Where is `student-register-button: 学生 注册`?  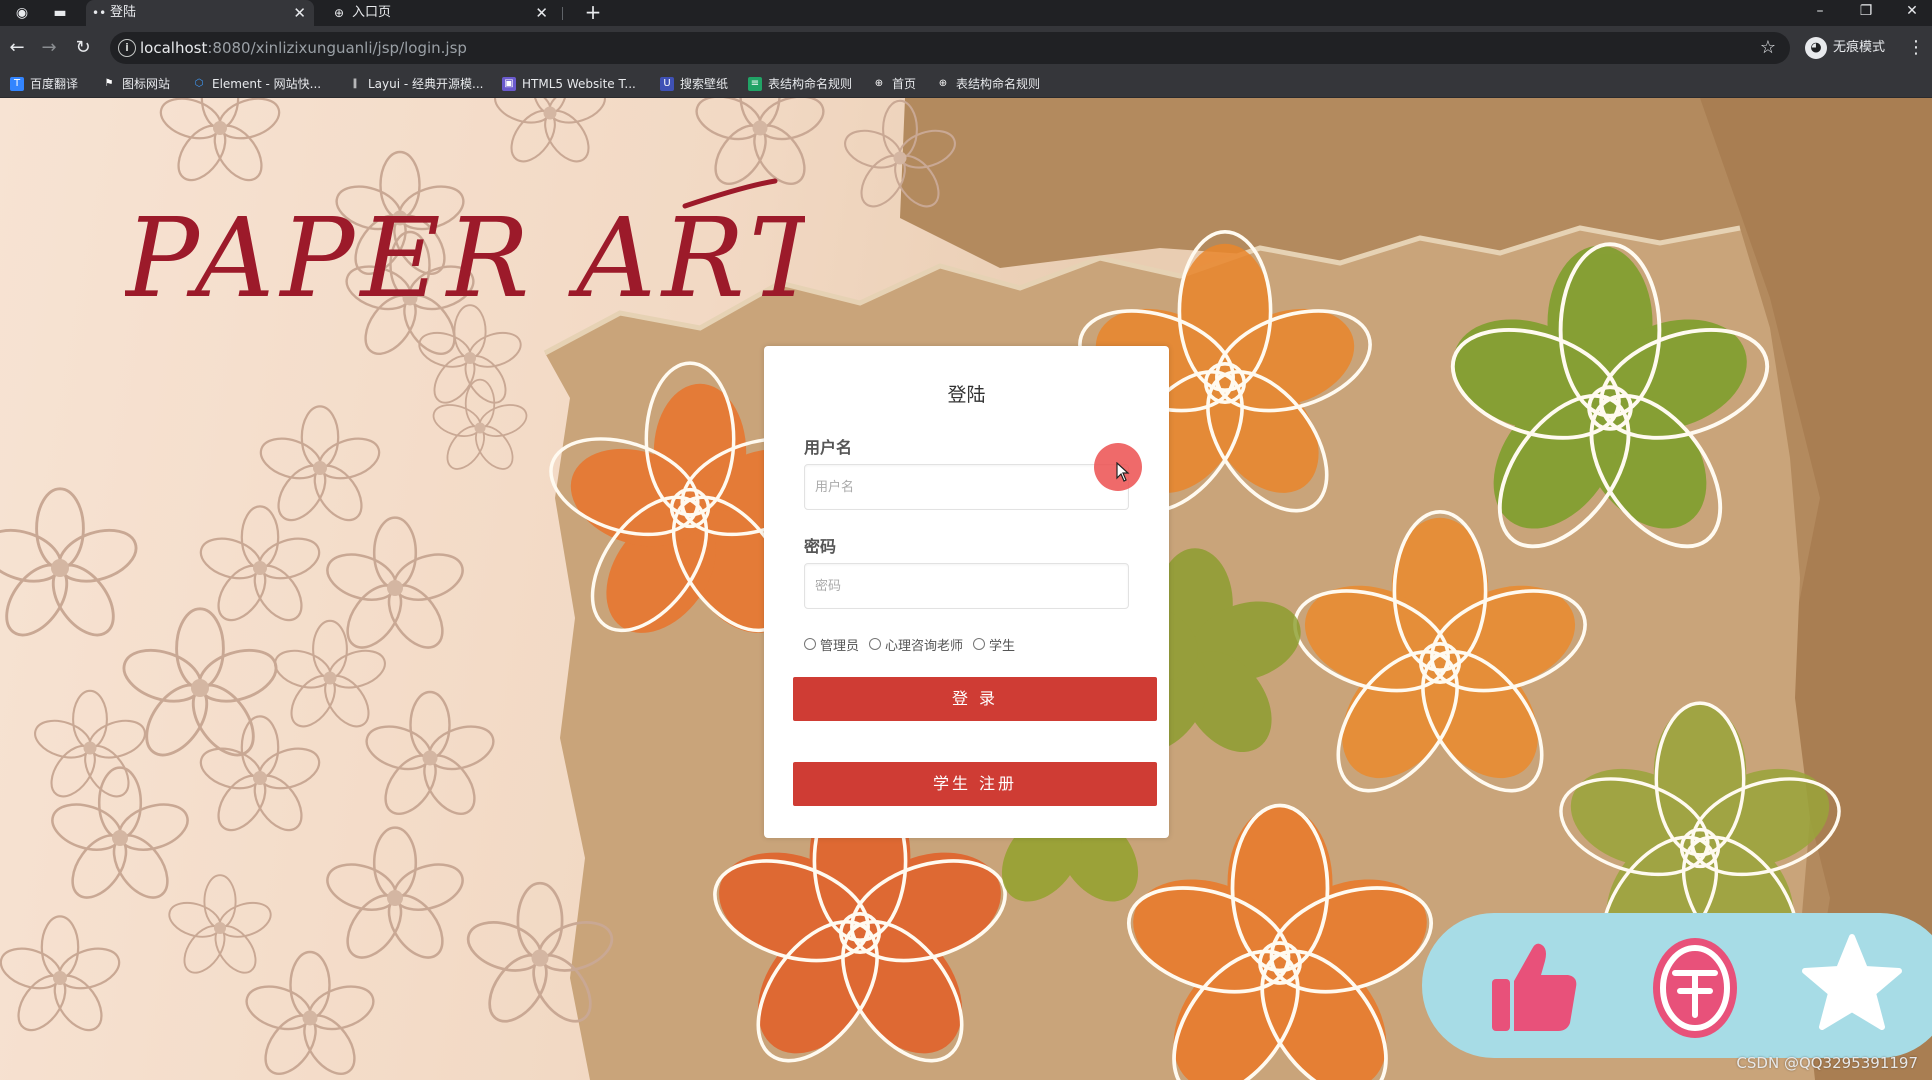 student-register-button: 学生 注册 is located at coordinates (975, 784).